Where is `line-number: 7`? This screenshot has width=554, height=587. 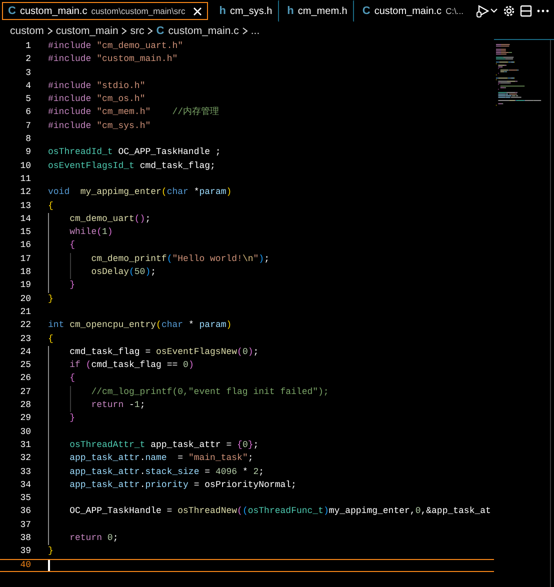 line-number: 7 is located at coordinates (28, 126).